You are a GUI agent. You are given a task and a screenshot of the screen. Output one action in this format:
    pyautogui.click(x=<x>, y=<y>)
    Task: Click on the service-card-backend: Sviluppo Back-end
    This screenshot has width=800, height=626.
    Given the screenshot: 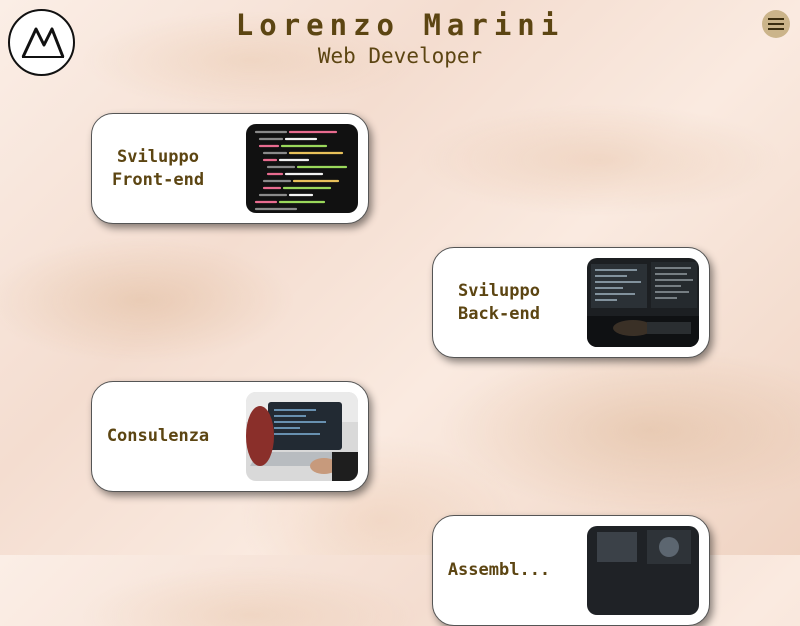 What is the action you would take?
    pyautogui.click(x=571, y=302)
    